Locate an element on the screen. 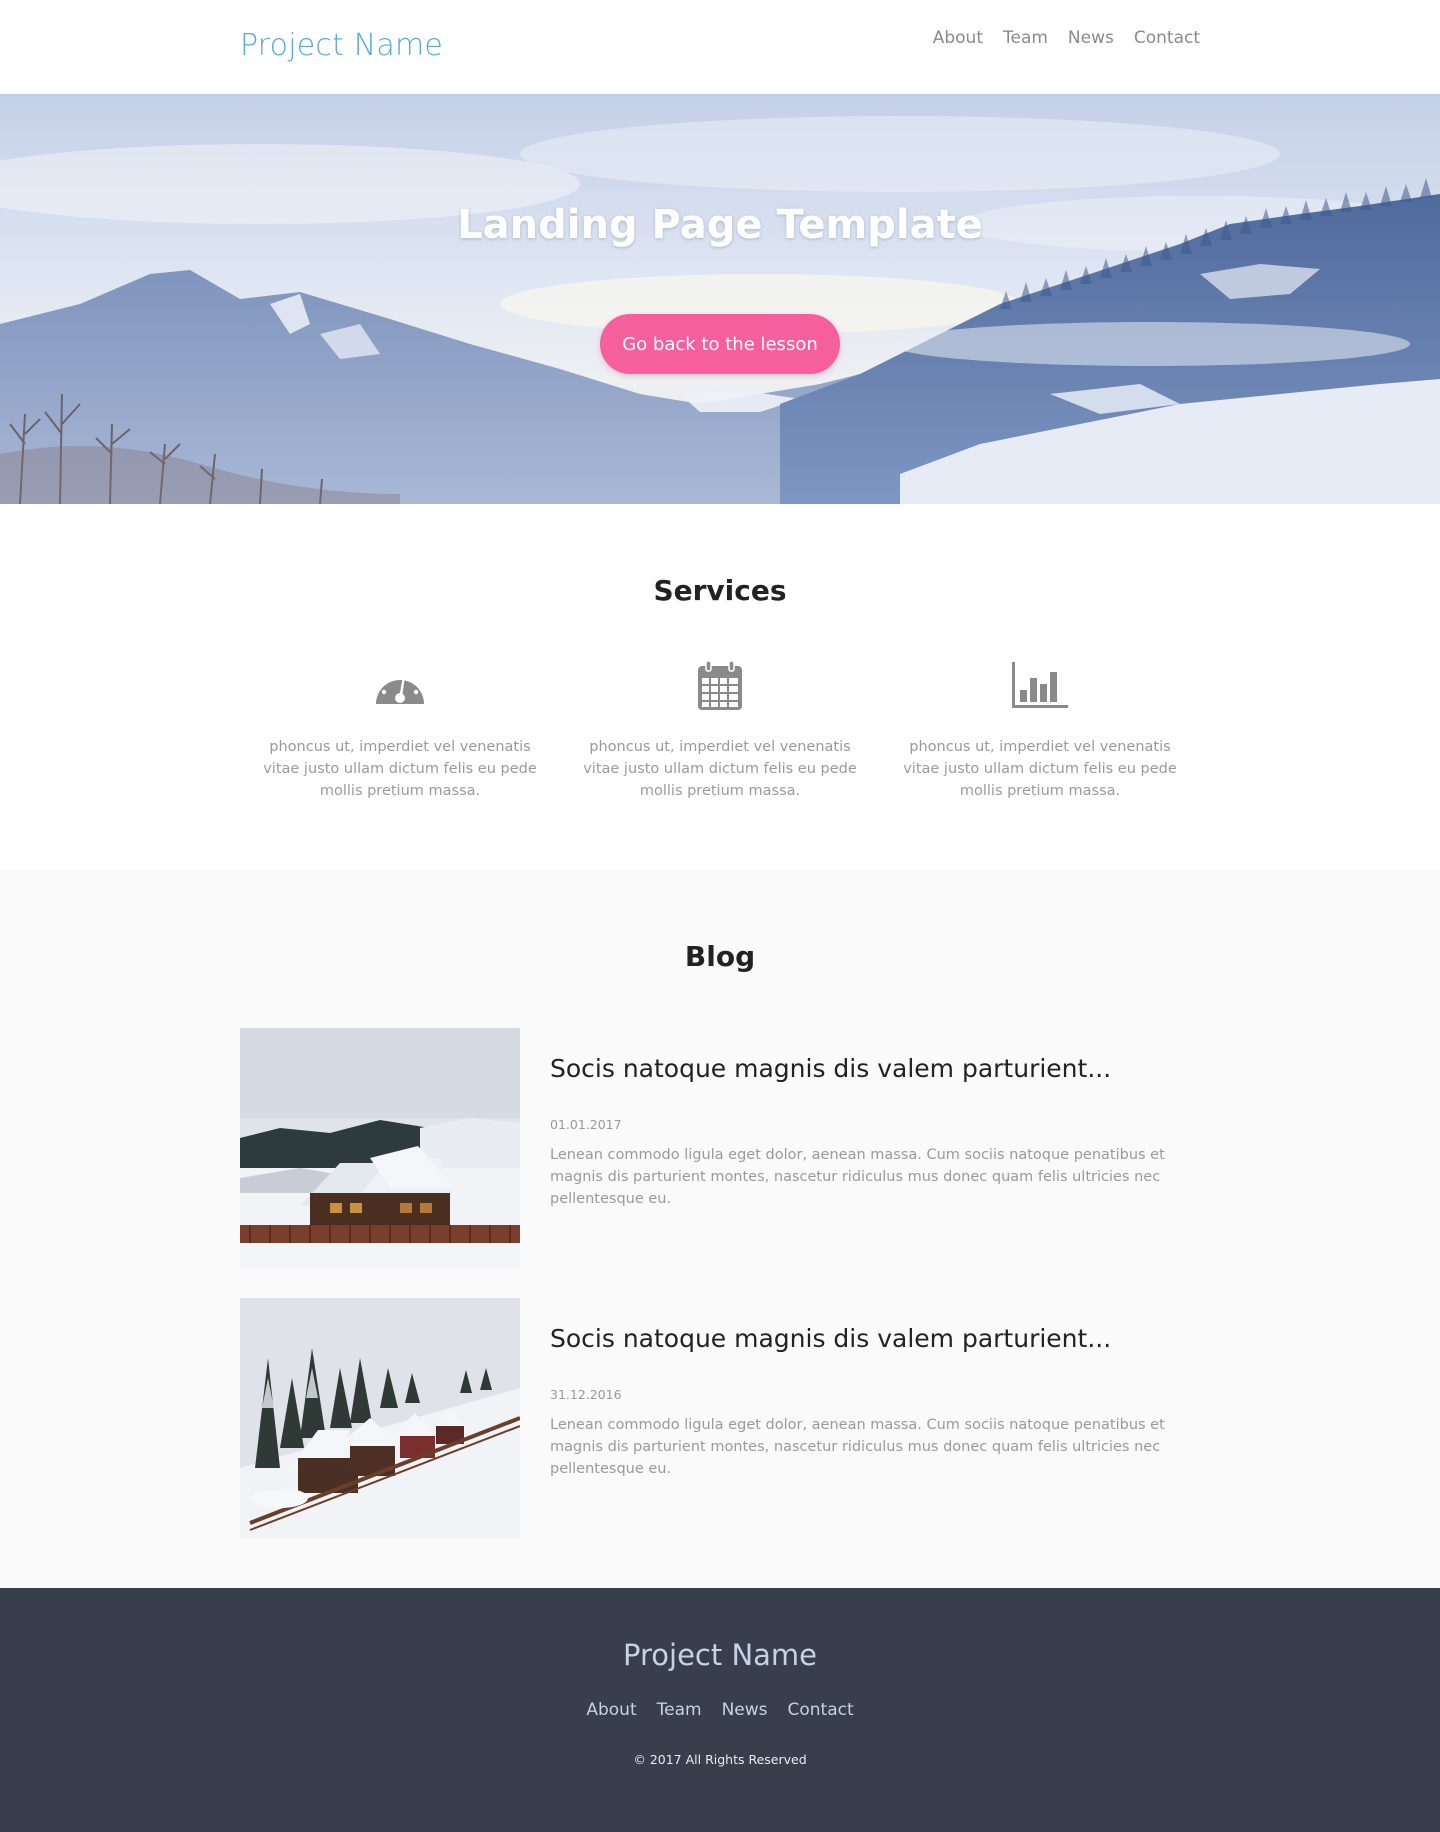 This screenshot has width=1440, height=1832. services-title: Services is located at coordinates (720, 590).